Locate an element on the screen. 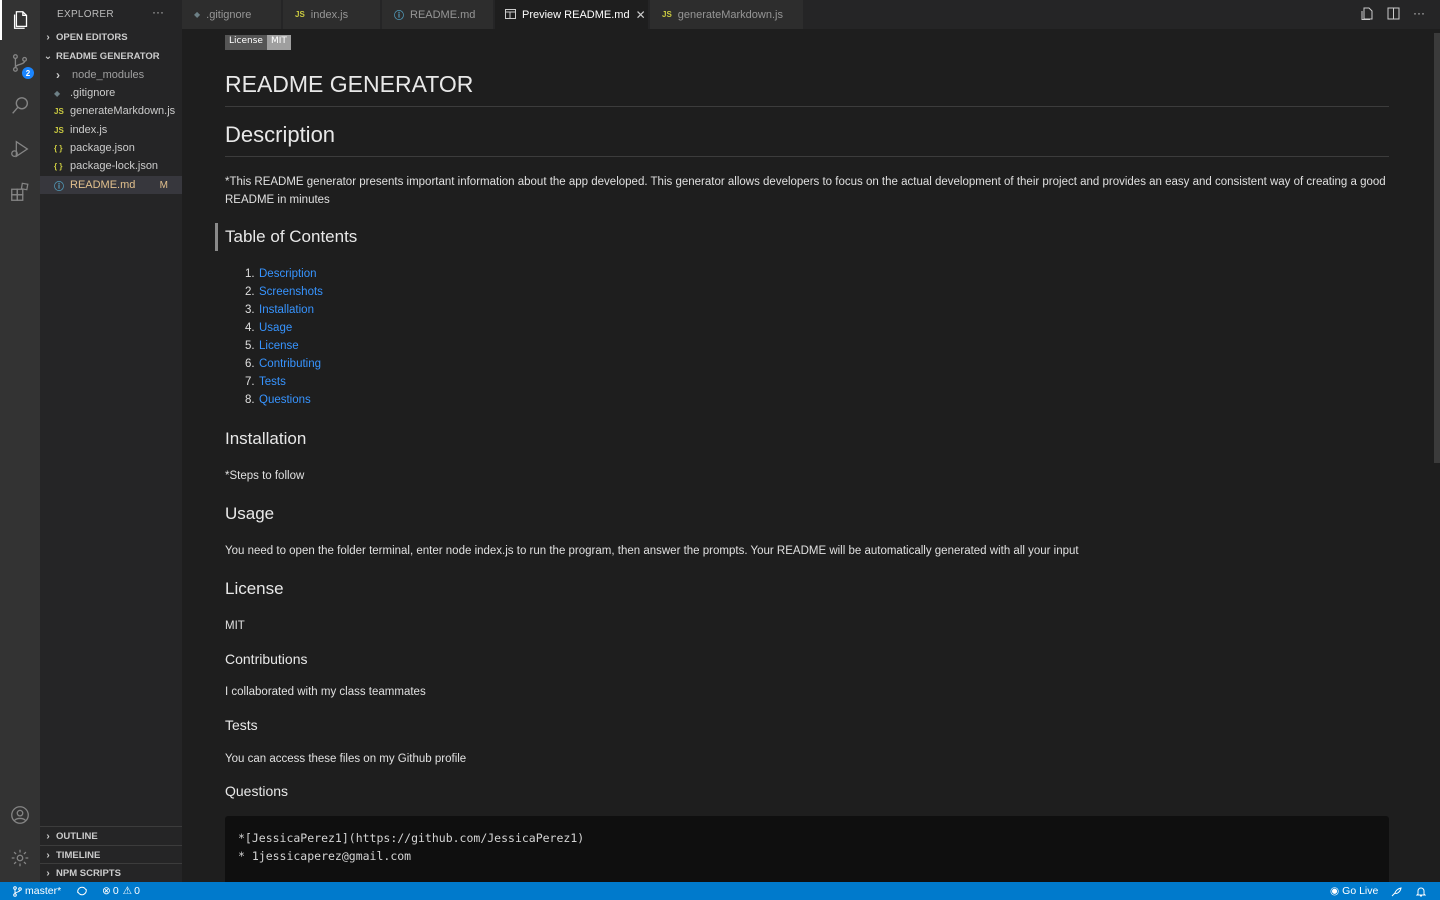  toc-num: 2. is located at coordinates (250, 292).